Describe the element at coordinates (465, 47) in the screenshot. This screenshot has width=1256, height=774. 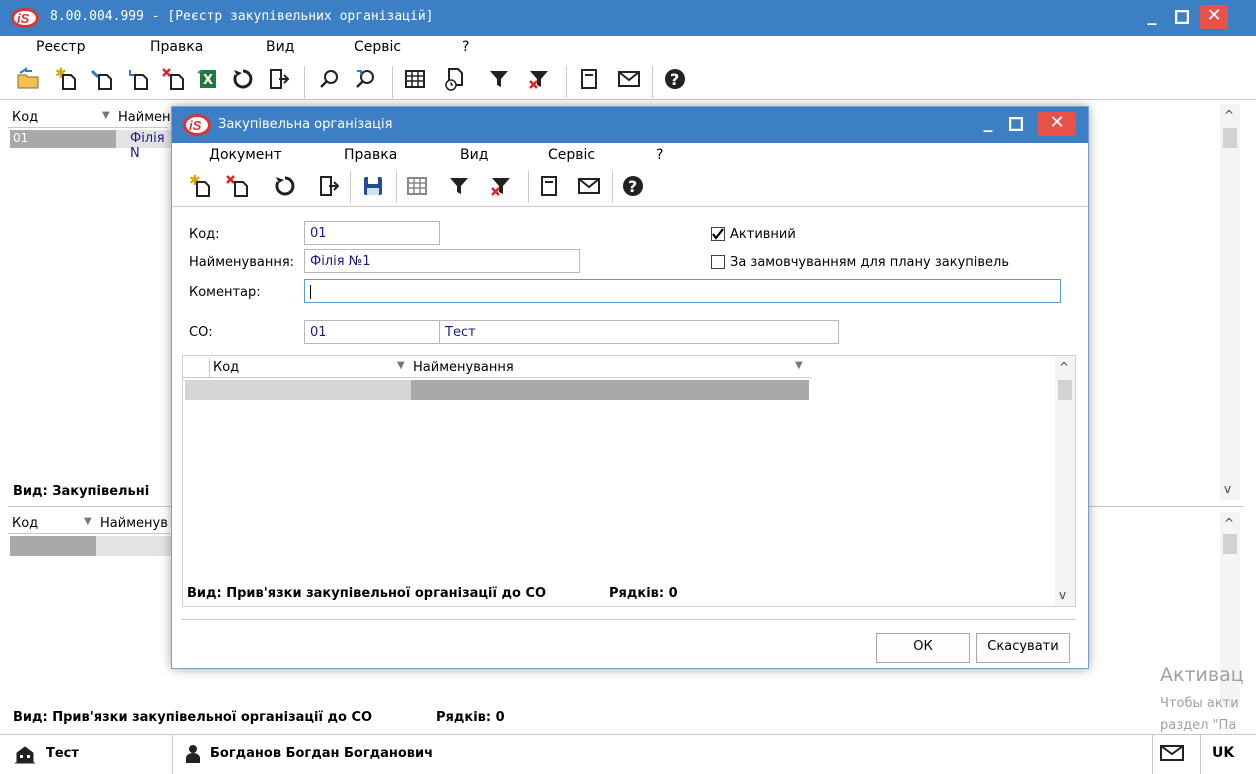
I see `menu-help: ?` at that location.